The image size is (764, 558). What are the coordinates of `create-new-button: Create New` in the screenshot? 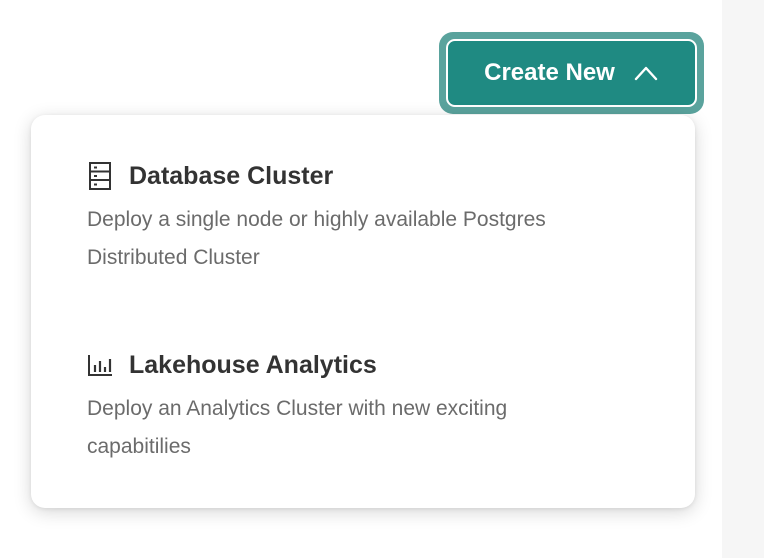 It's located at (571, 73).